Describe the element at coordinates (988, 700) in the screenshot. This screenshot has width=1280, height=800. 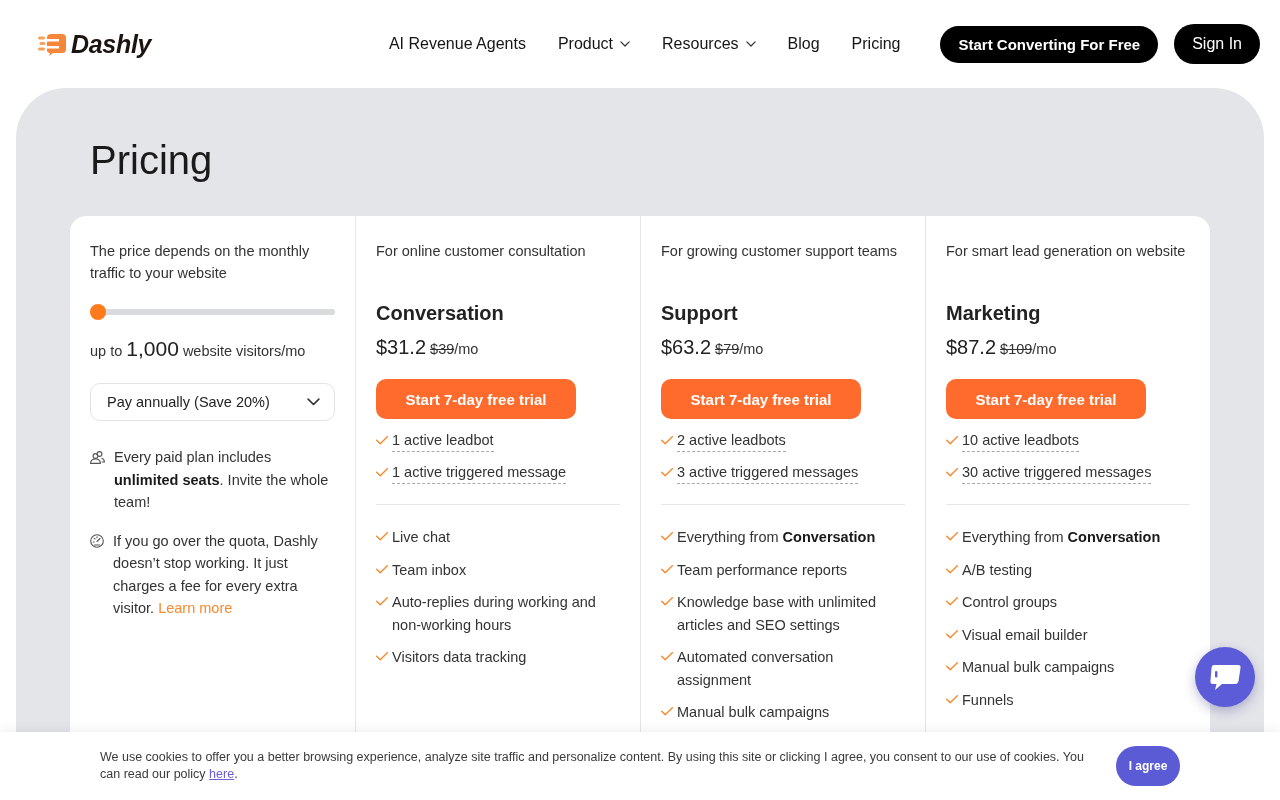
I see `plan-feature: Funnels` at that location.